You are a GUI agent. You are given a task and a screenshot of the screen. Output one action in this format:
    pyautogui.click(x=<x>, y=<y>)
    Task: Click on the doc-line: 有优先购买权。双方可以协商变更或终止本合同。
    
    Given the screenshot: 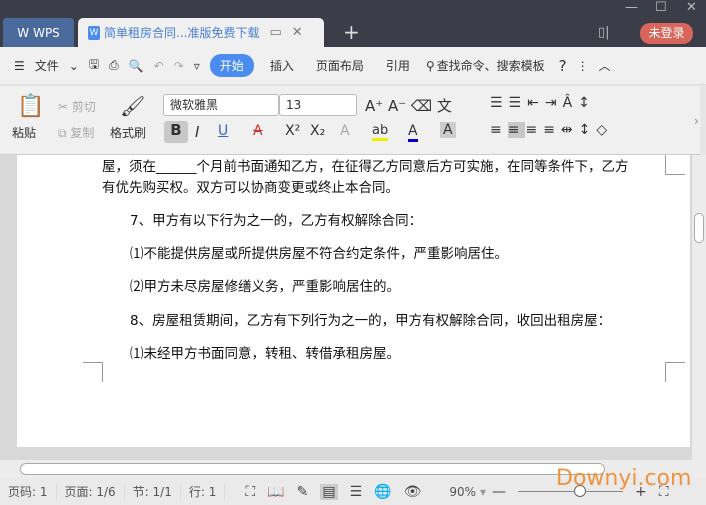 What is the action you would take?
    pyautogui.click(x=250, y=188)
    